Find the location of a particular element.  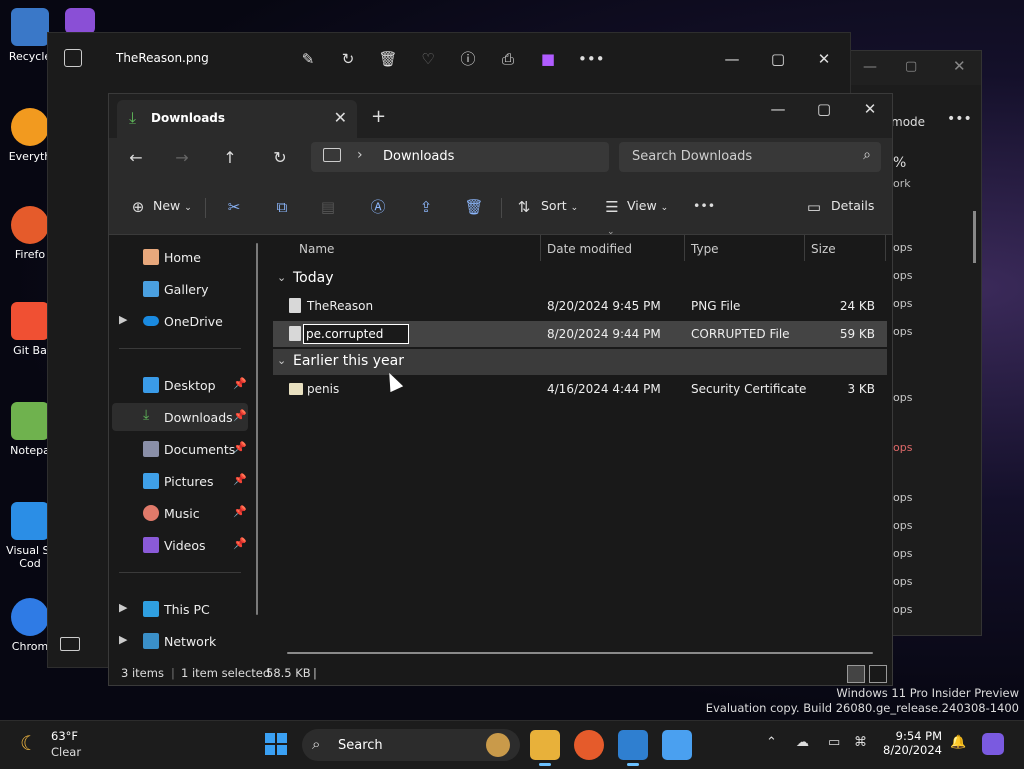

new-tab-icon: + is located at coordinates (378, 116).